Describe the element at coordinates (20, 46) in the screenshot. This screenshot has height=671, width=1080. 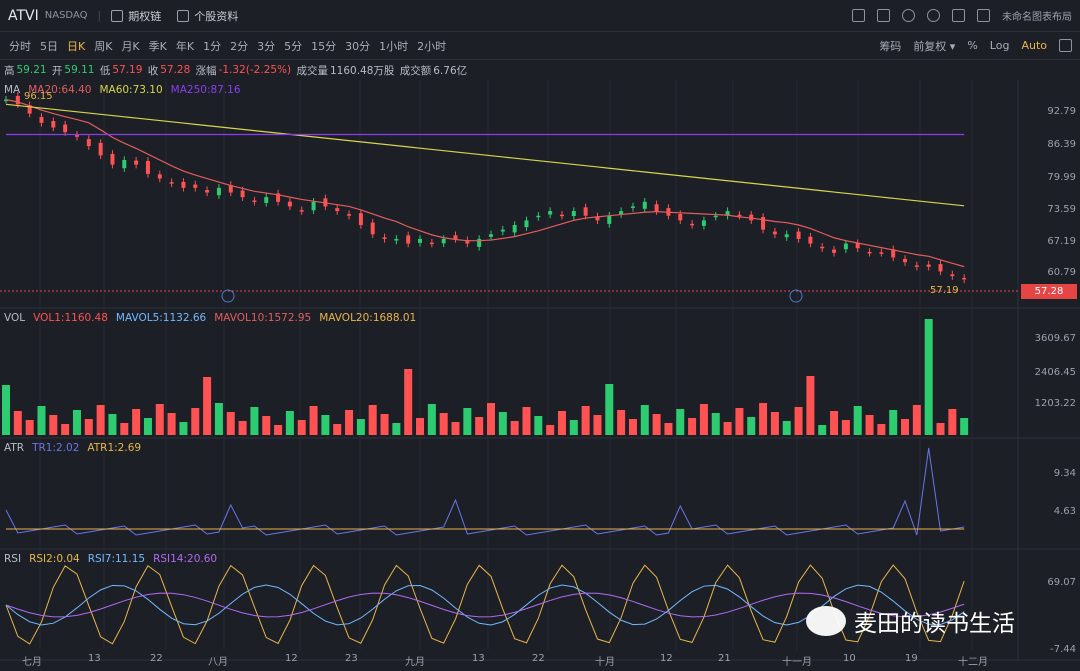
I see `period-tab: 分时` at that location.